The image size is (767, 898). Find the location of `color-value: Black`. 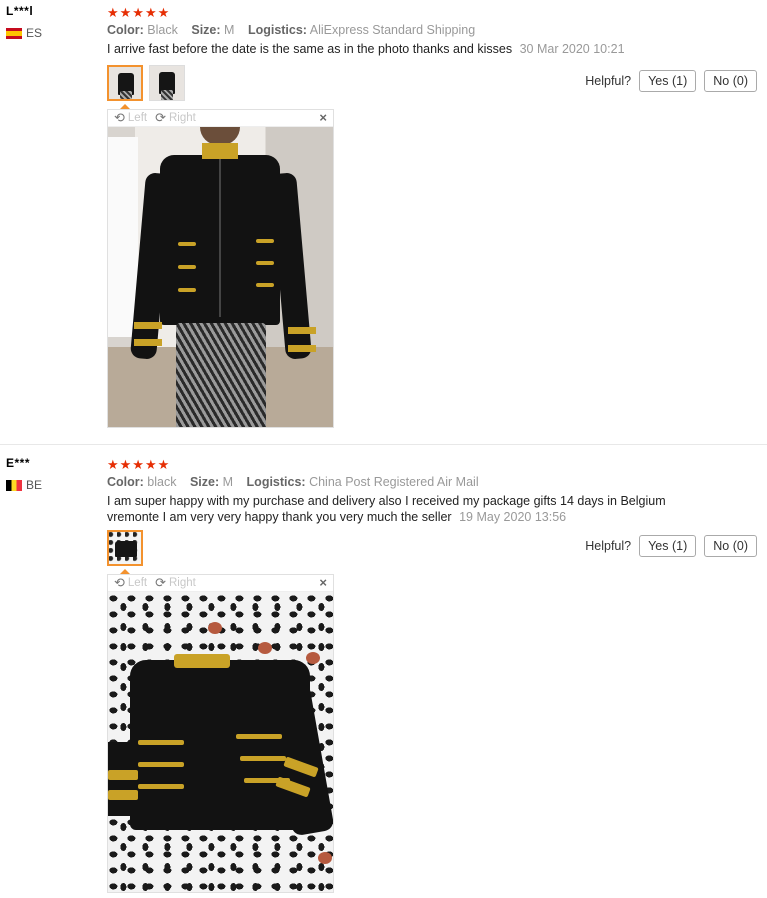

color-value: Black is located at coordinates (162, 30).